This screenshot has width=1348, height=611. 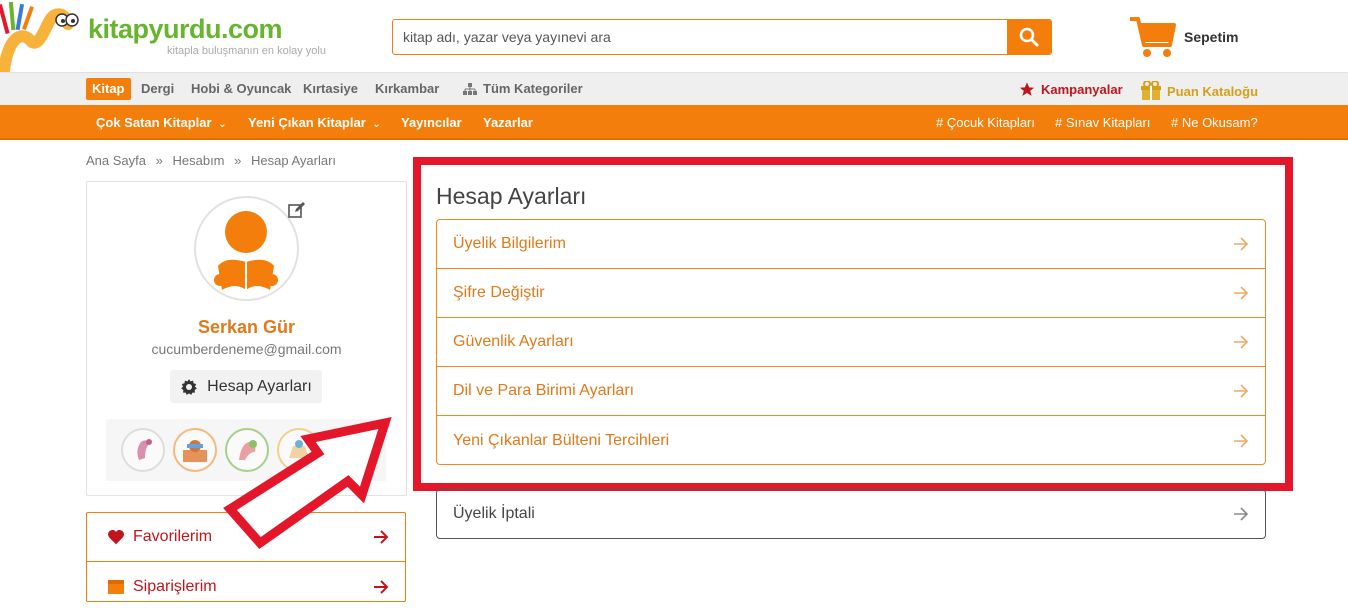 I want to click on sidebar-item-orders-label: Siparişlerim, so click(x=175, y=586).